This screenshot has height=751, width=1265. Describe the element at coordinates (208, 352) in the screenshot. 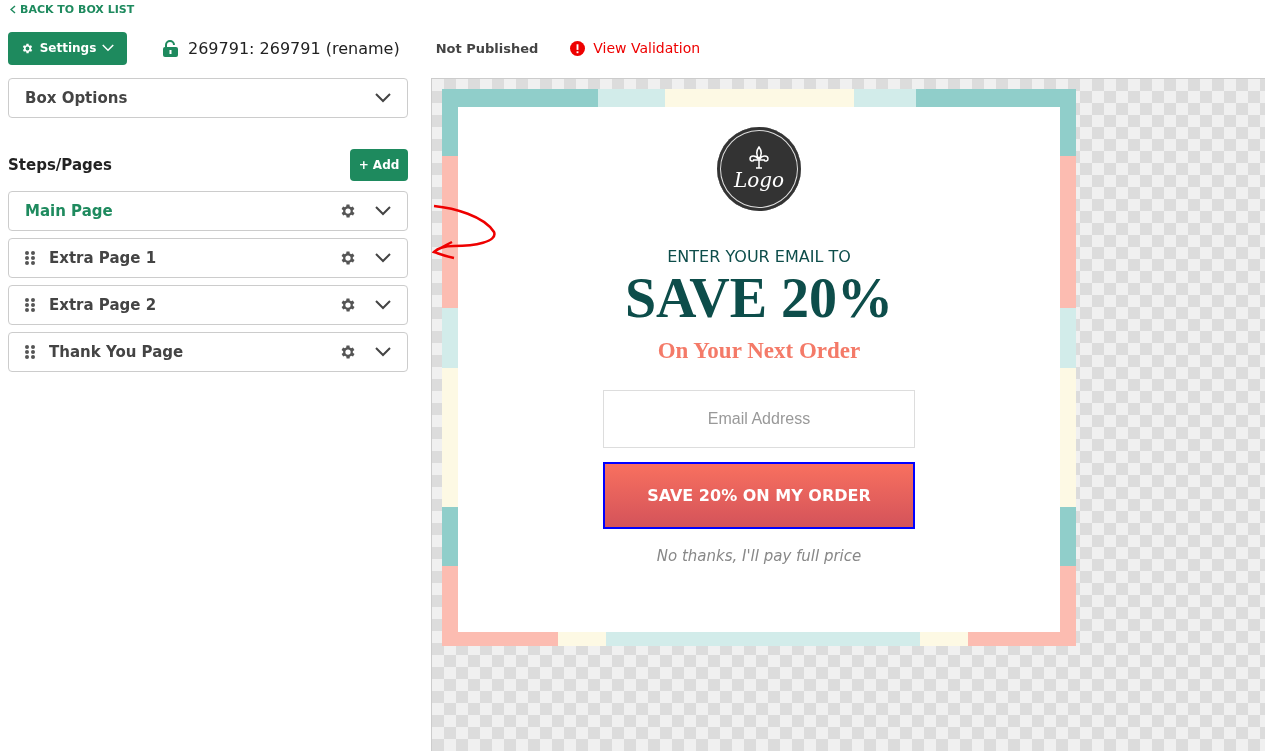

I see `page-item: Thank You Page` at that location.